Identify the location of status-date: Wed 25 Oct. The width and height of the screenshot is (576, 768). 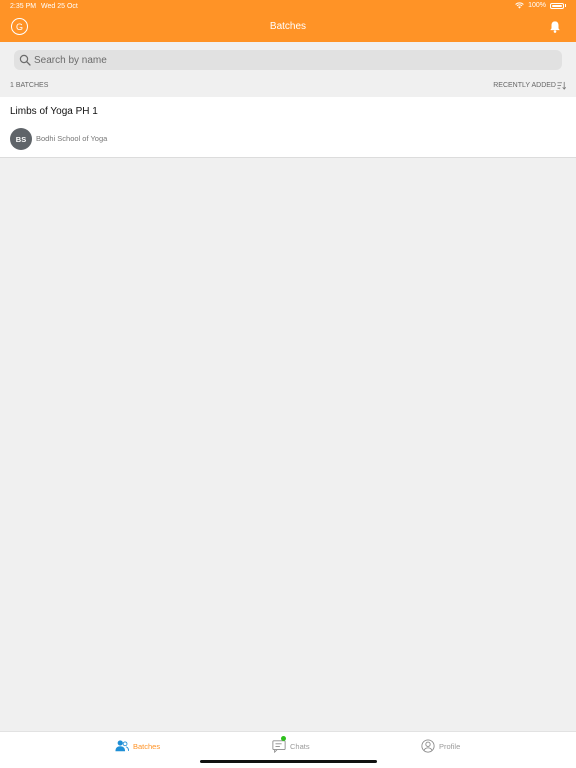
(59, 6).